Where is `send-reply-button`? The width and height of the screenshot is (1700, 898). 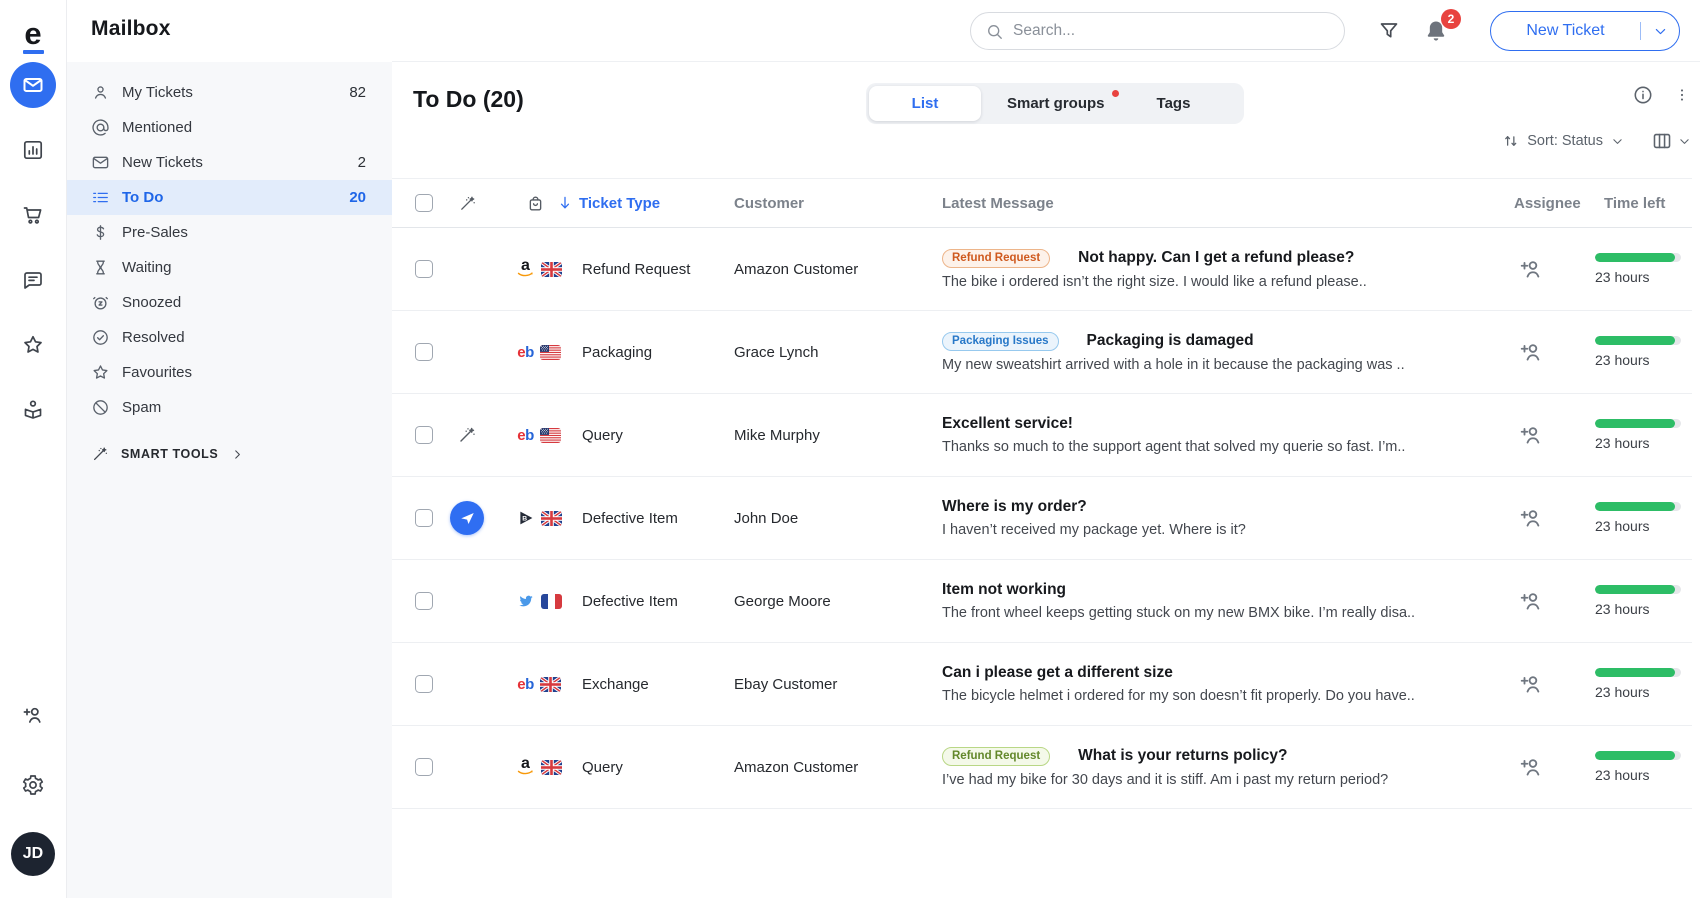
send-reply-button is located at coordinates (467, 518).